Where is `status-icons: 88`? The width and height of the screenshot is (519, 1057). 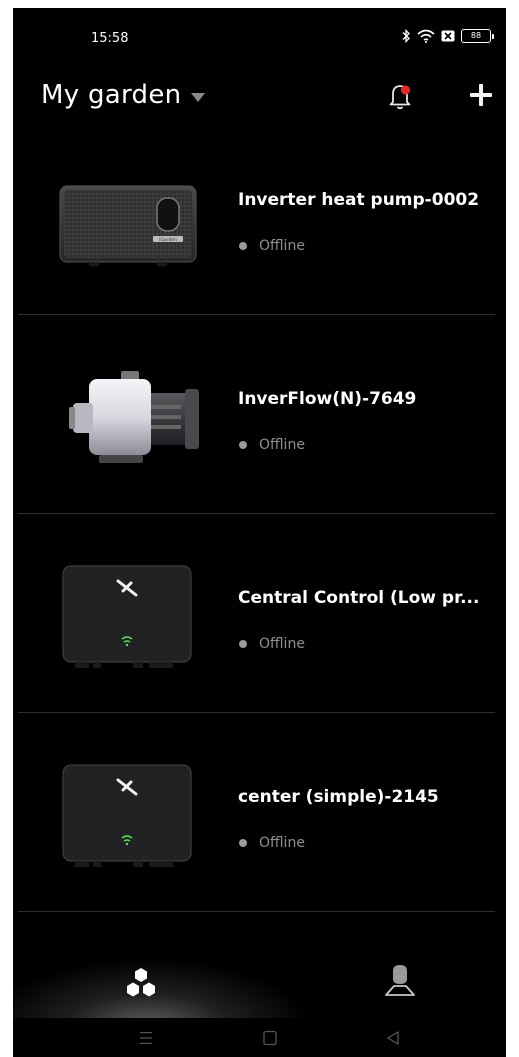
status-icons: 88 is located at coordinates (447, 36).